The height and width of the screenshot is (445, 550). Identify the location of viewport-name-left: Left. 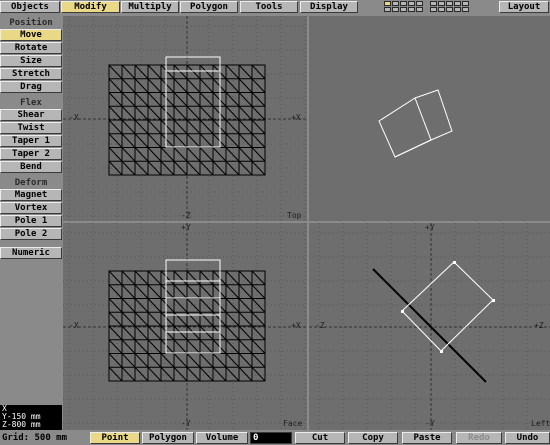
(540, 423).